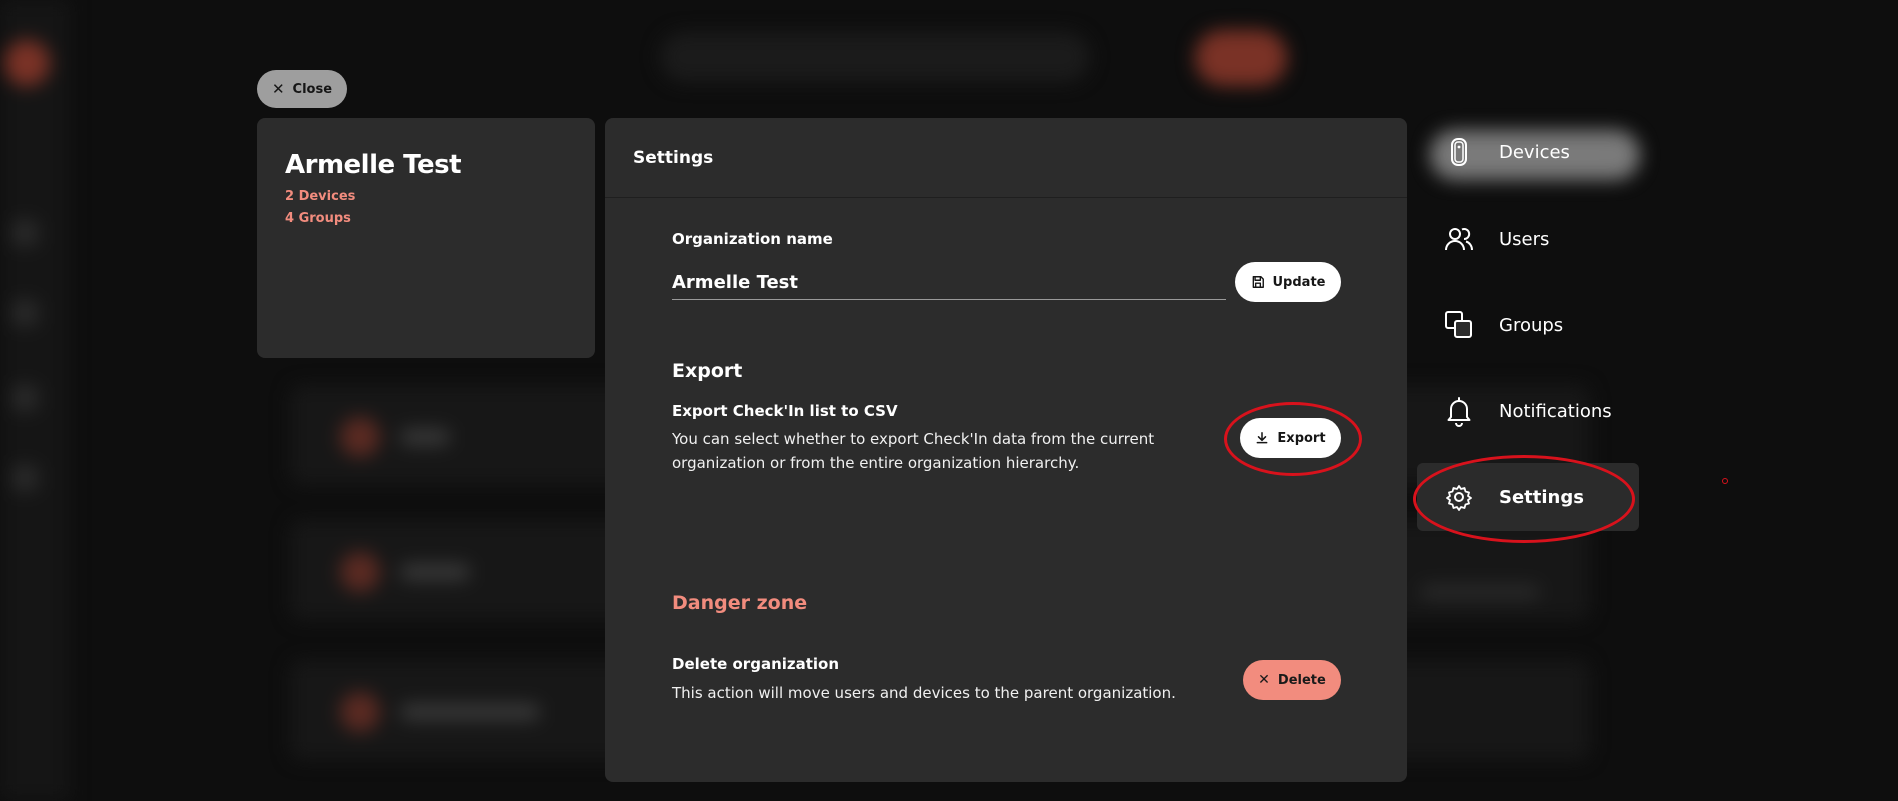 Image resolution: width=1898 pixels, height=801 pixels. Describe the element at coordinates (426, 238) in the screenshot. I see `organization-card: Armelle Test 2 Devices 4 Groups` at that location.